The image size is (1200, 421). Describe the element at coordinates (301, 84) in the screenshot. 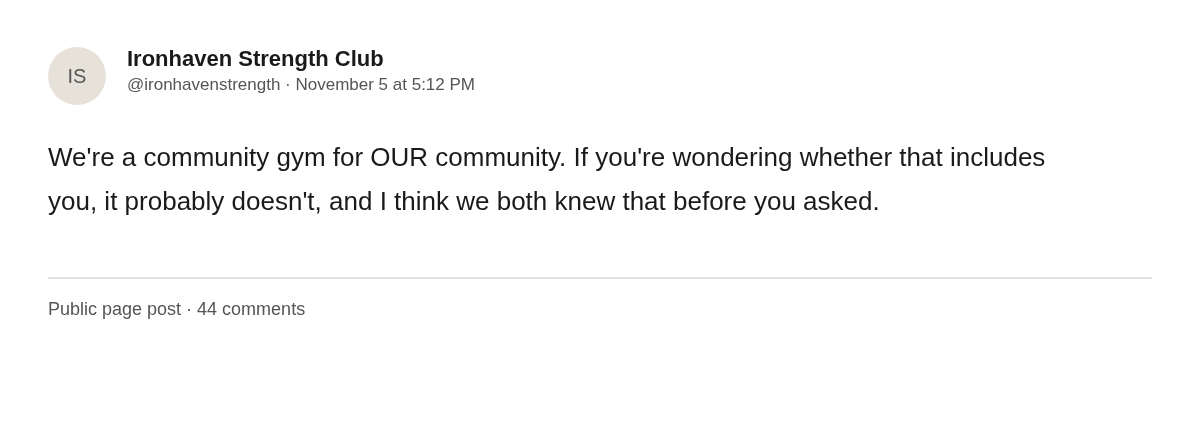

I see `post-meta: @ironhavenstrength · November 5 at 5:12 PM` at that location.